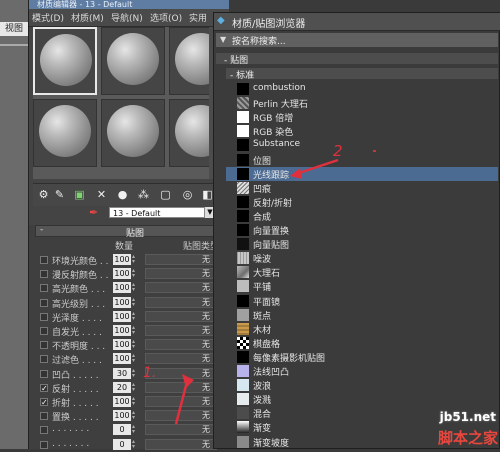  What do you see at coordinates (143, 194) in the screenshot?
I see `make-unique-icon: ⁂` at bounding box center [143, 194].